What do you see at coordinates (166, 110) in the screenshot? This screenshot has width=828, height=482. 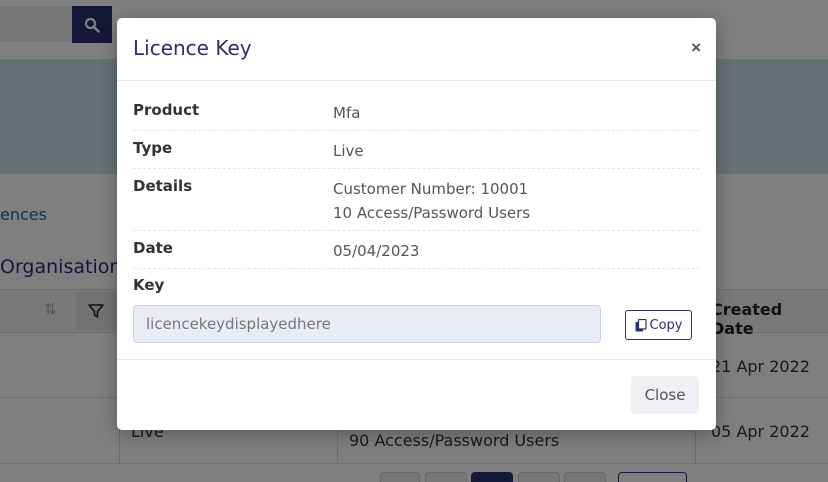 I see `detail-label: Product` at bounding box center [166, 110].